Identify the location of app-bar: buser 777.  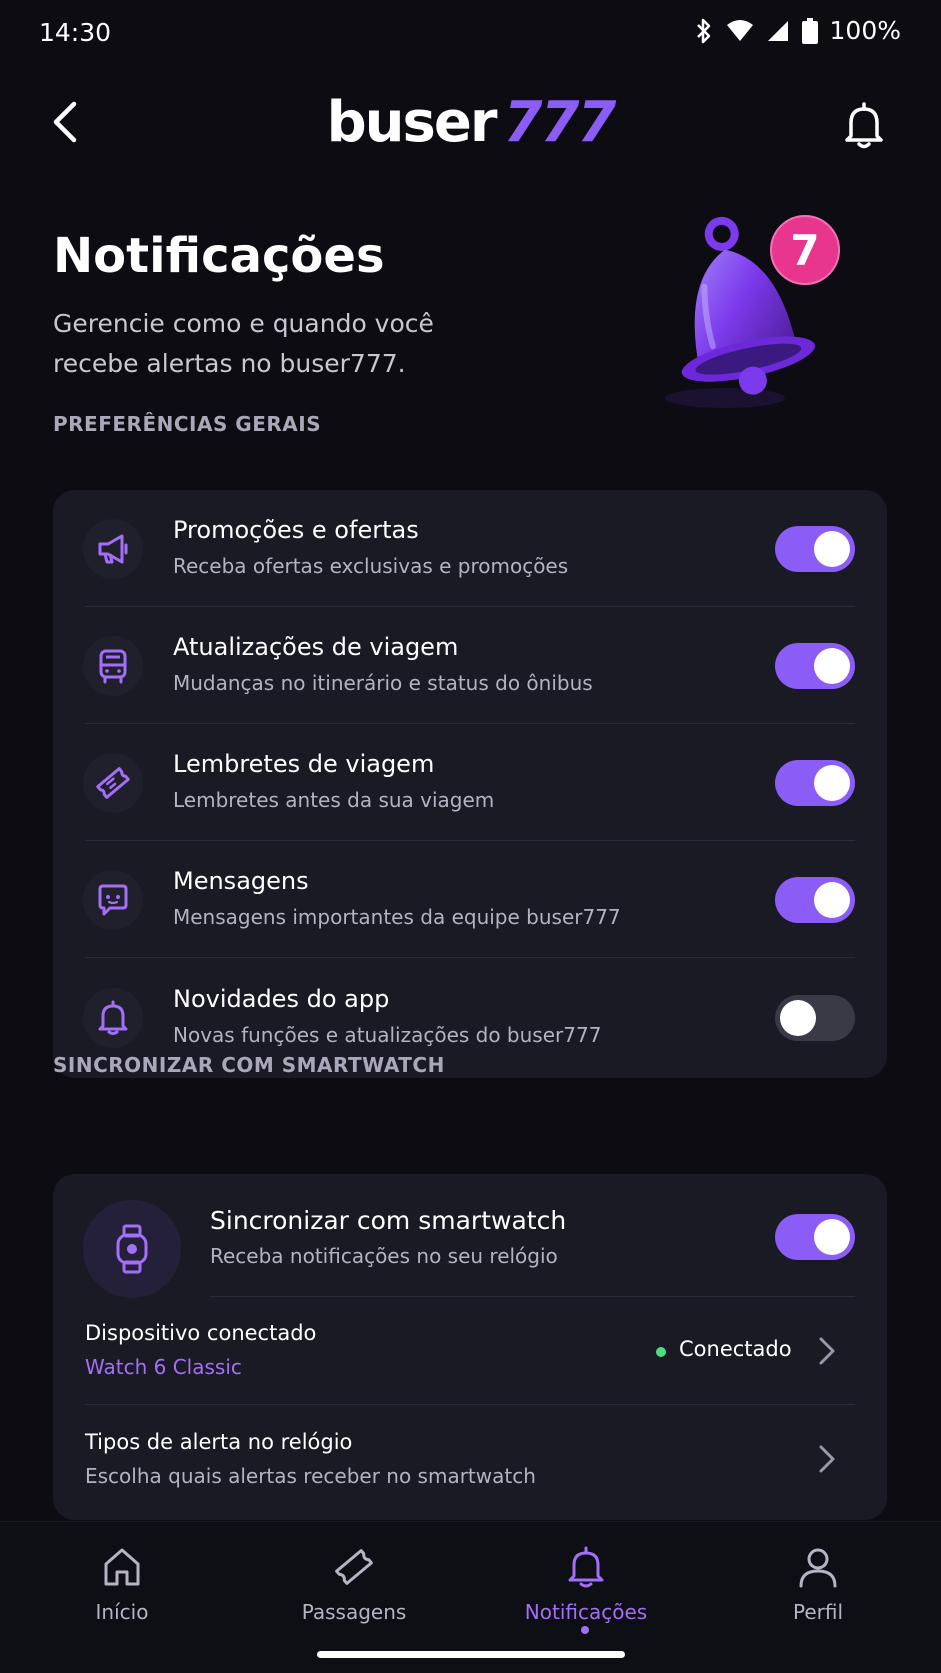
(470, 125).